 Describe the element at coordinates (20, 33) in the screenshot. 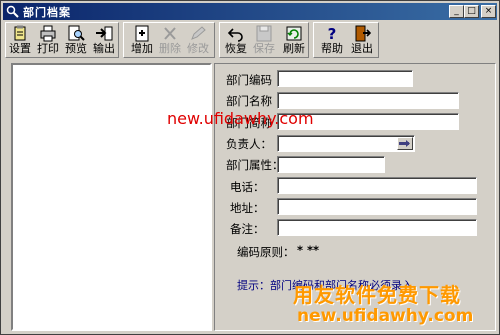

I see `clipboard-icon` at that location.